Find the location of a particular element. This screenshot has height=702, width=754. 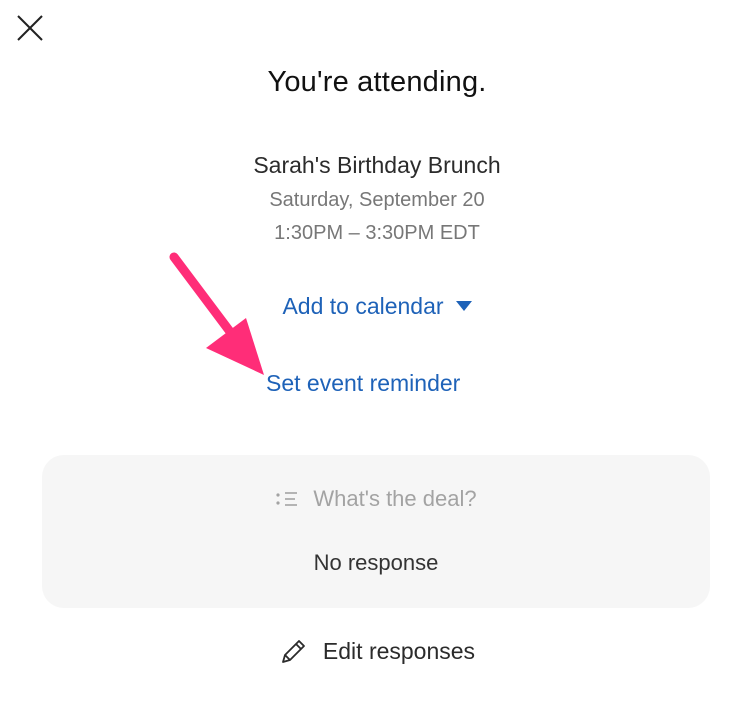

add-to-calendar-button: Add to calendar is located at coordinates (377, 306).